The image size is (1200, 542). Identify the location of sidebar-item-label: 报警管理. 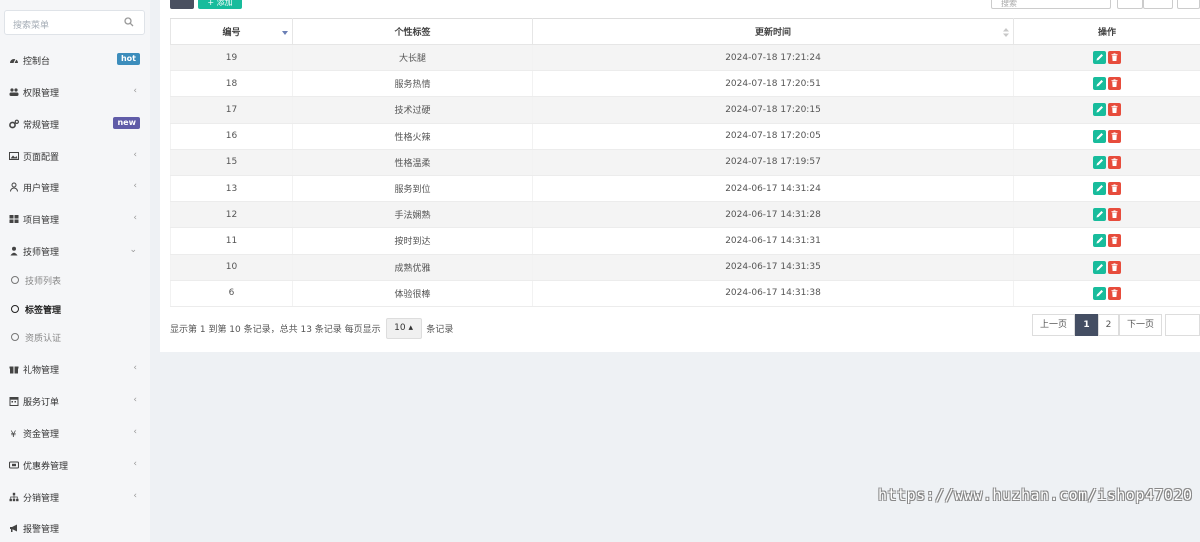
(41, 530).